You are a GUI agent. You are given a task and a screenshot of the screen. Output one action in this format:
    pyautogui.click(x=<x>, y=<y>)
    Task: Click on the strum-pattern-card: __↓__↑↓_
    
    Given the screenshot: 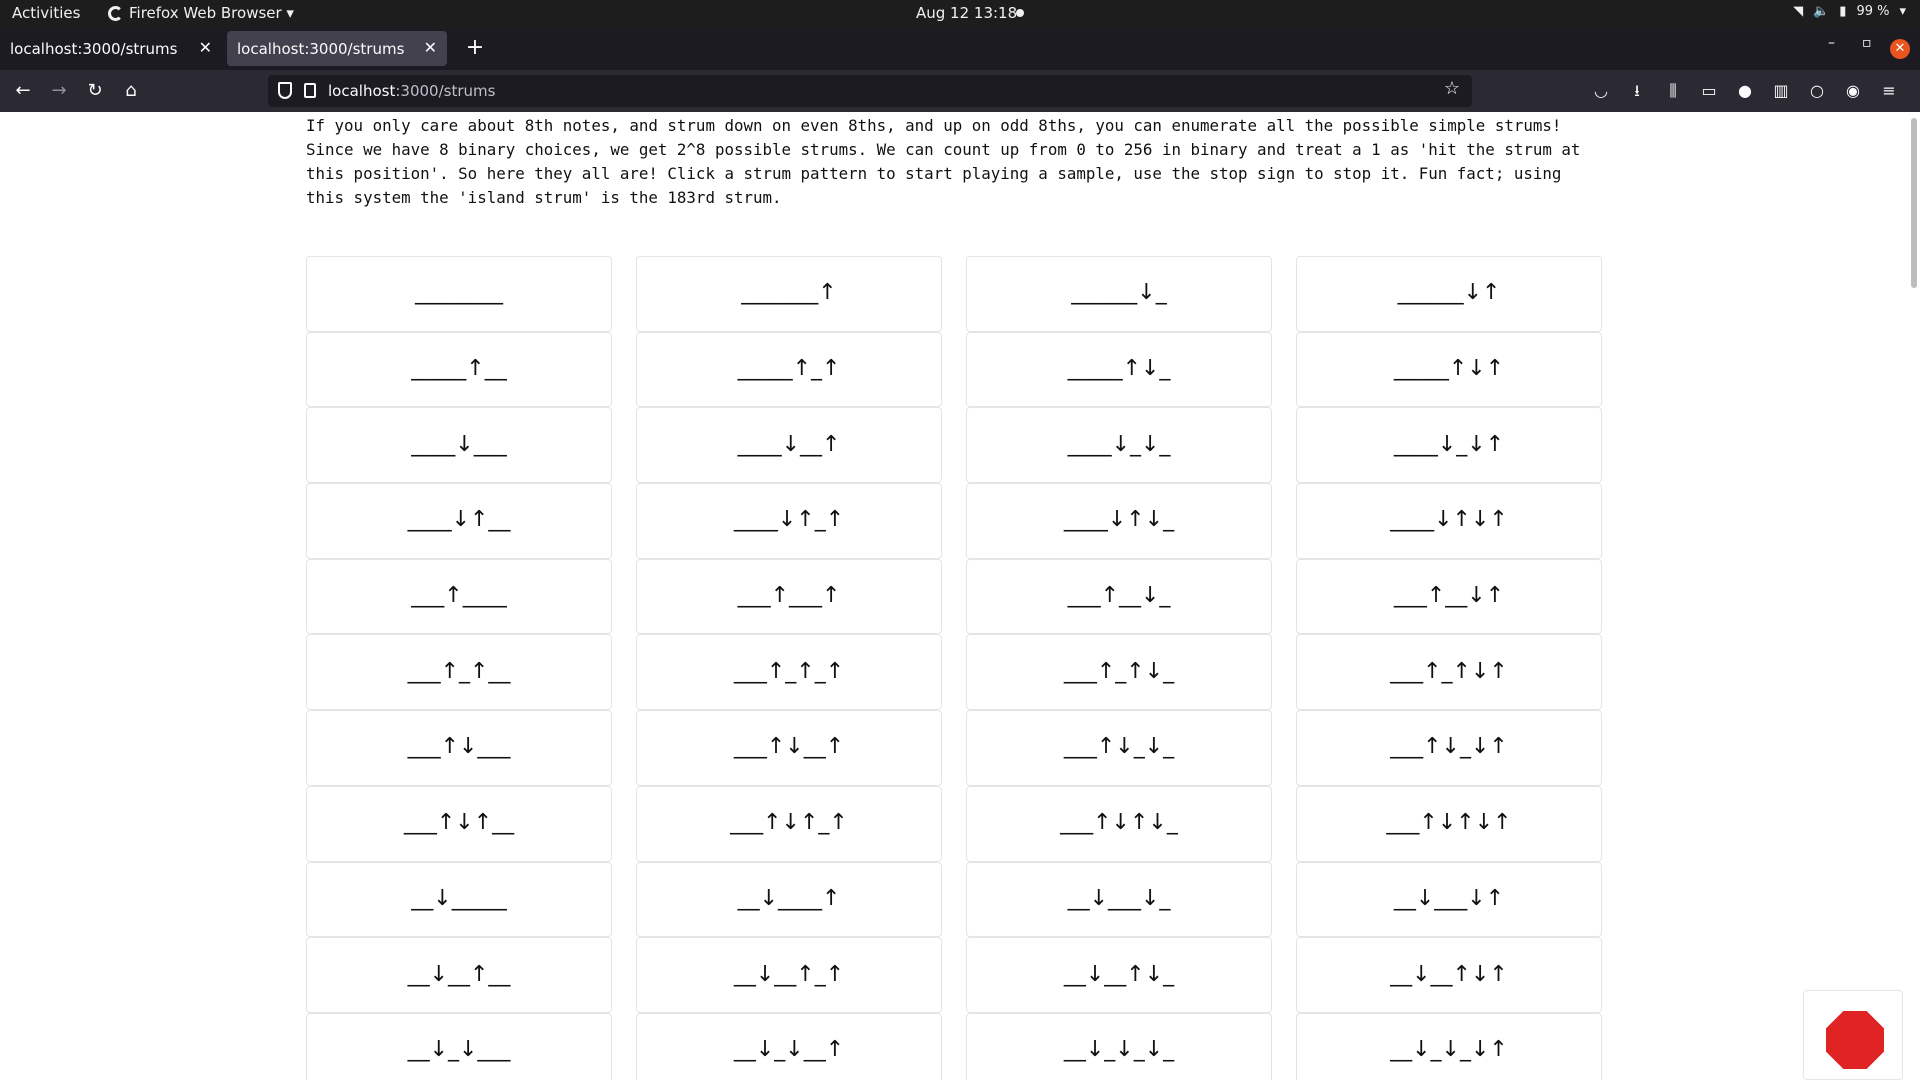 What is the action you would take?
    pyautogui.click(x=1119, y=975)
    